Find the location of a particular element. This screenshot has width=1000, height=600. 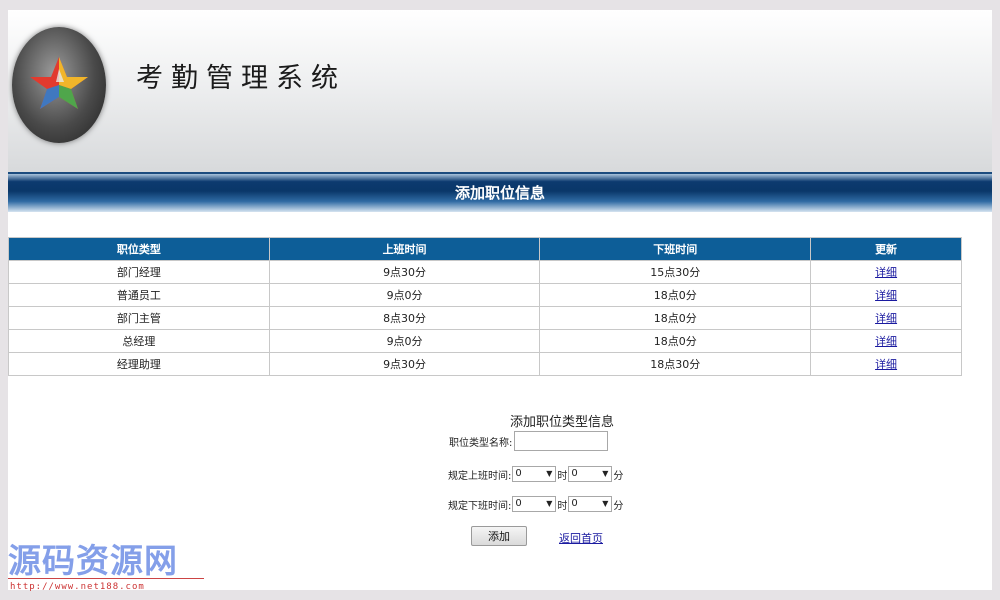

cell-position-type: 经理助理 is located at coordinates (139, 364).